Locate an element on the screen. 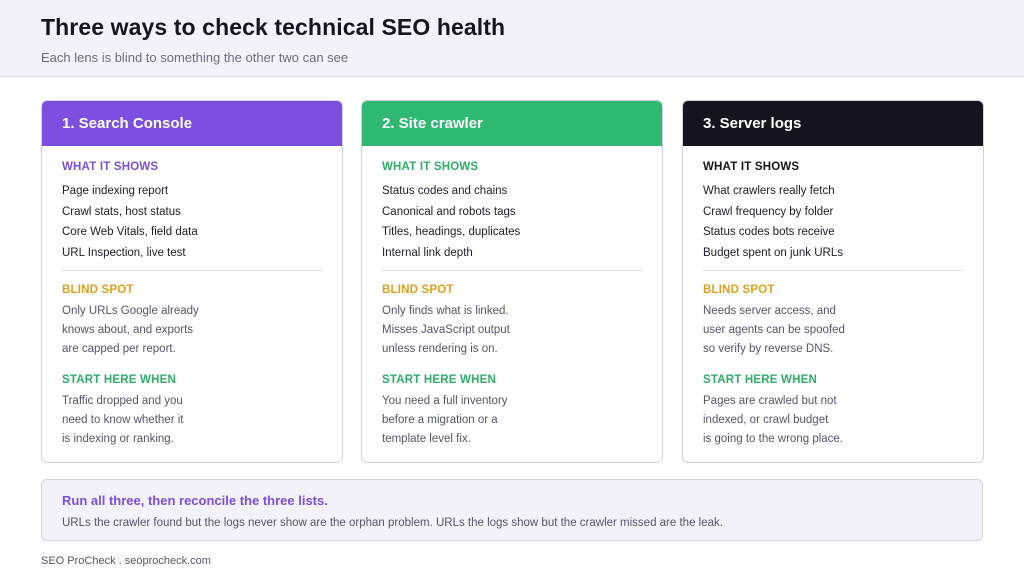 This screenshot has height=576, width=1024. list-item: What crawlers really fetch is located at coordinates (769, 191).